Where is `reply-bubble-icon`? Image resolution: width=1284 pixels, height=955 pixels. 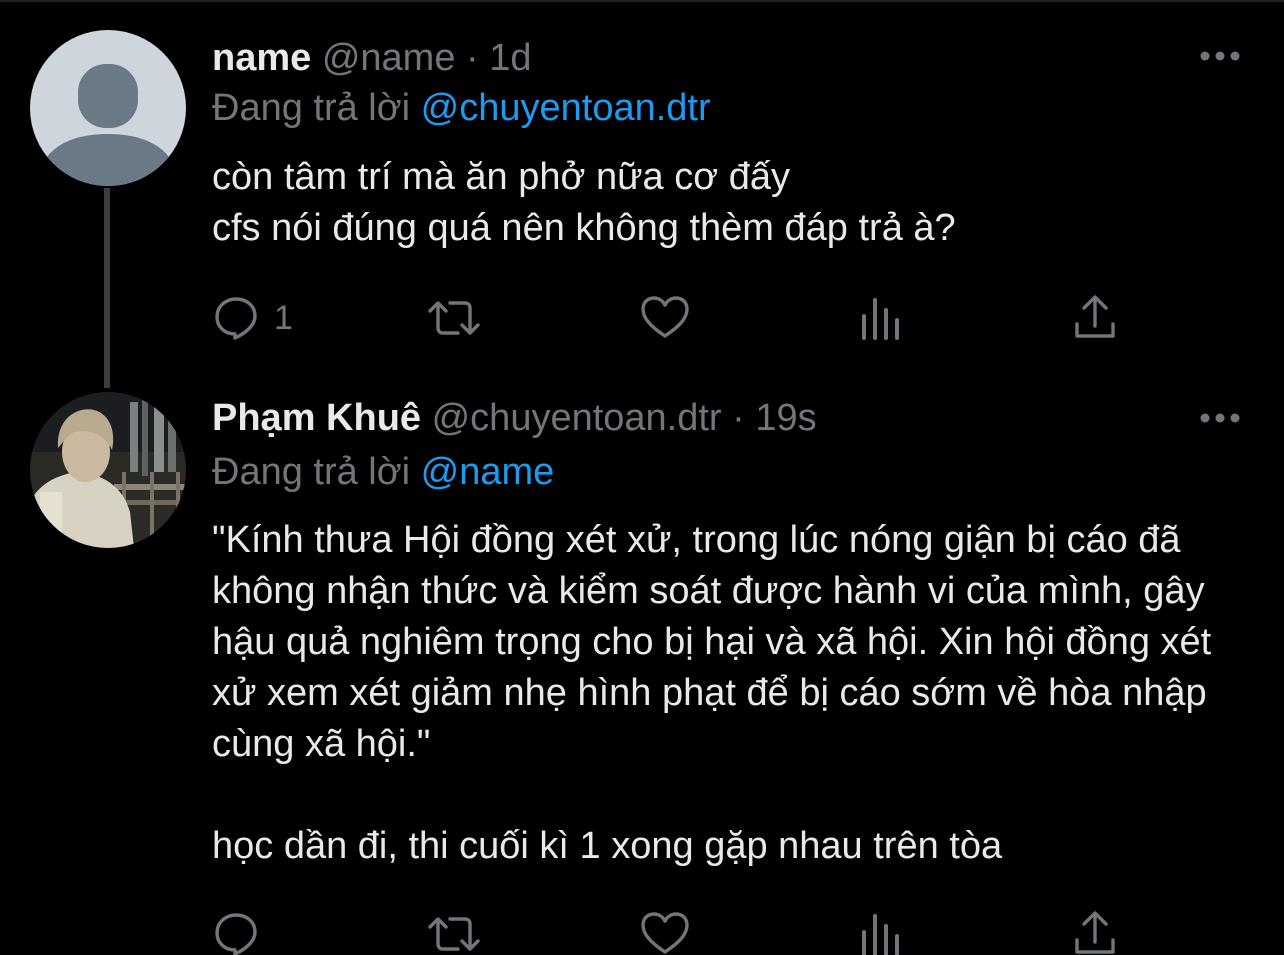
reply-bubble-icon is located at coordinates (236, 934).